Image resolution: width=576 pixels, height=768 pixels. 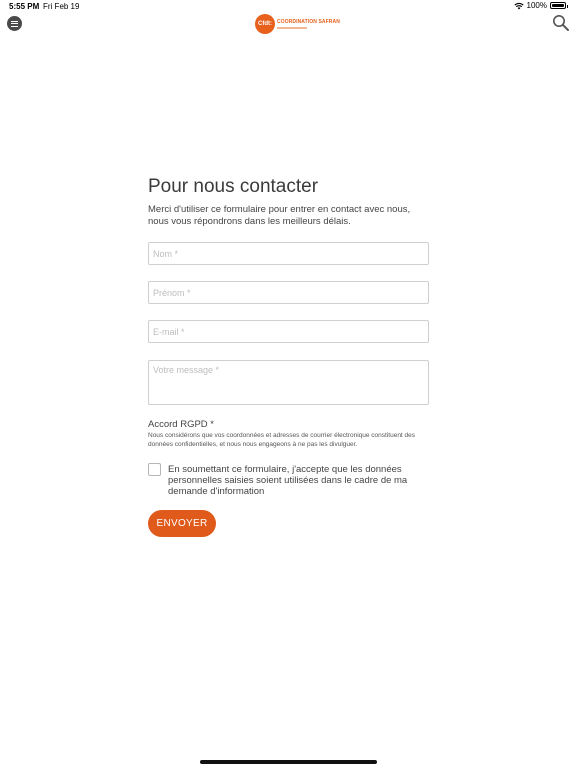 I want to click on email-field, so click(x=288, y=331).